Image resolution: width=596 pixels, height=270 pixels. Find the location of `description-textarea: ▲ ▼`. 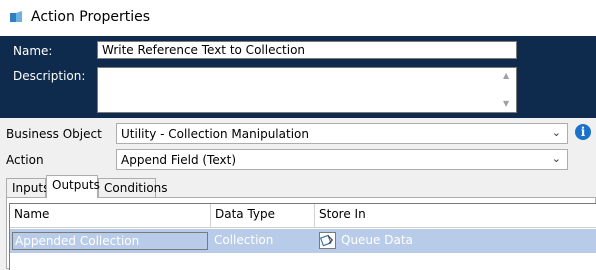

description-textarea: ▲ ▼ is located at coordinates (307, 90).